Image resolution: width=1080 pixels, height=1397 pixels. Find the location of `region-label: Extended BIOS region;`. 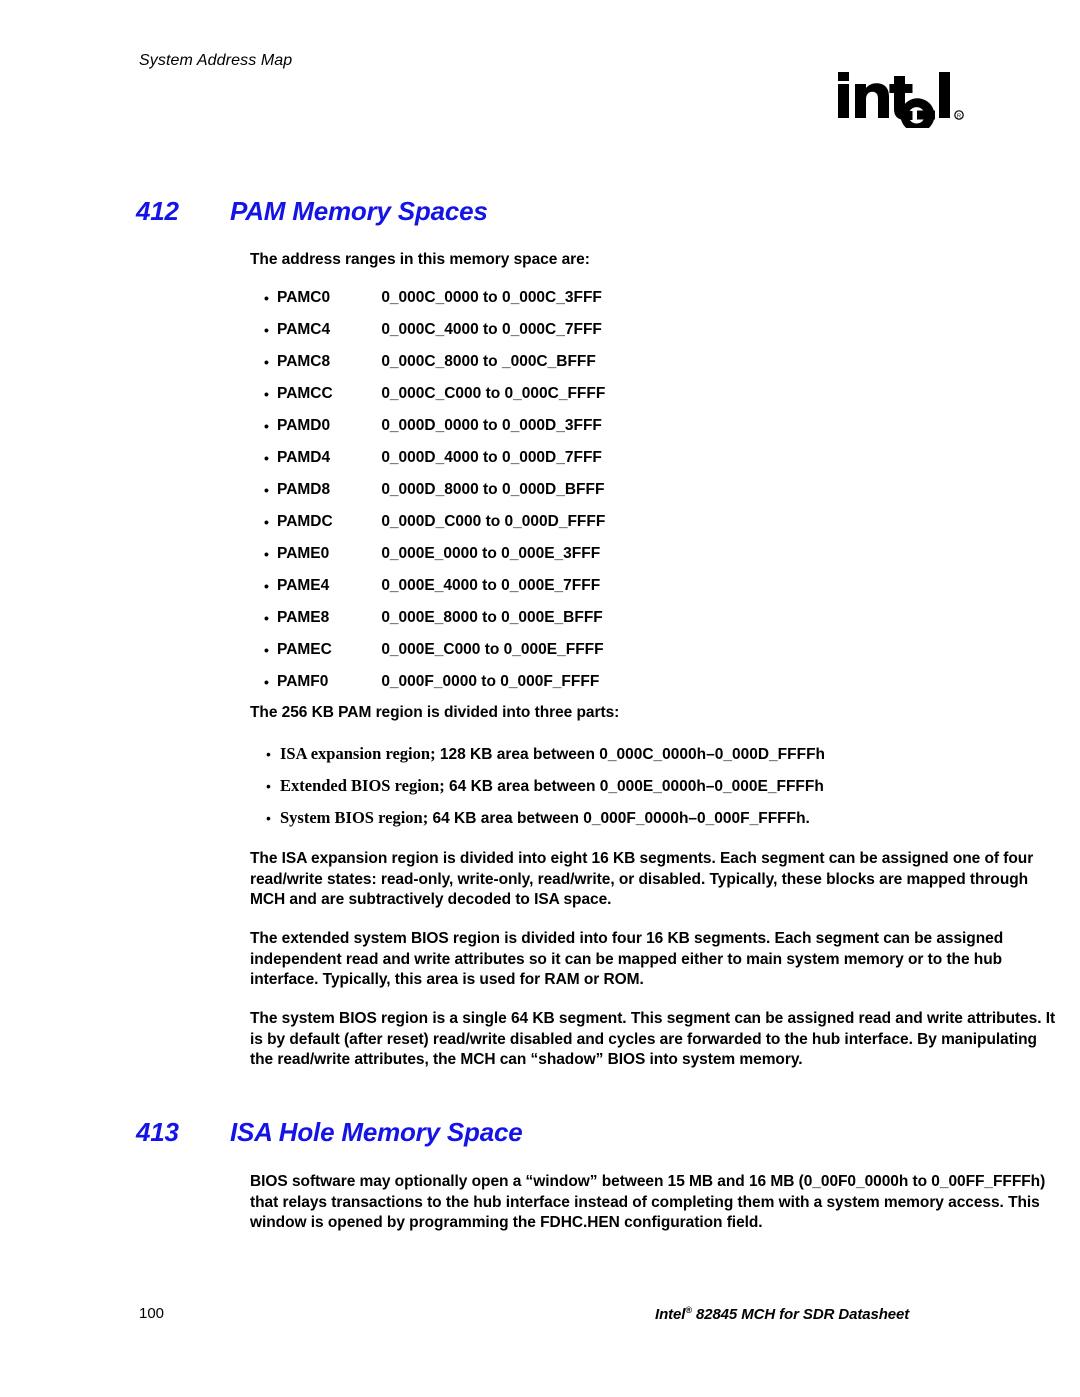

region-label: Extended BIOS region; is located at coordinates (362, 785).